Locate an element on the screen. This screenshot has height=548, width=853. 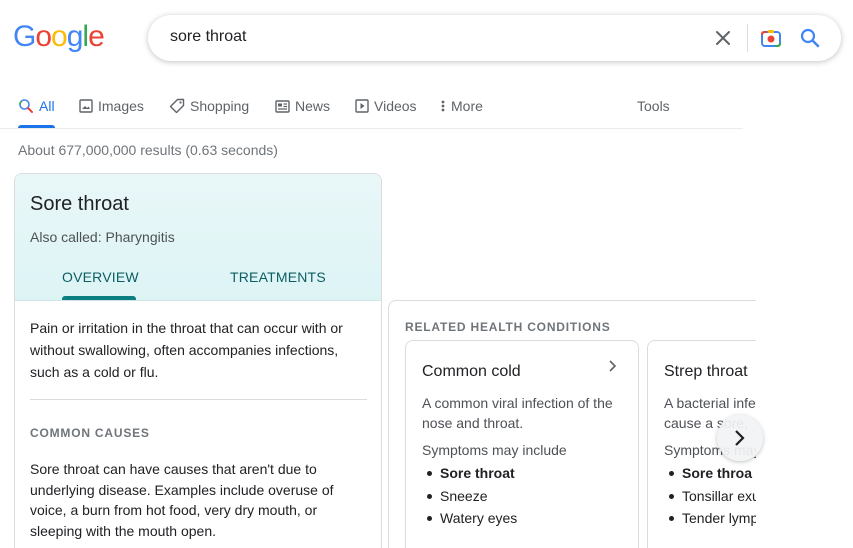
tag-icon is located at coordinates (177, 106).